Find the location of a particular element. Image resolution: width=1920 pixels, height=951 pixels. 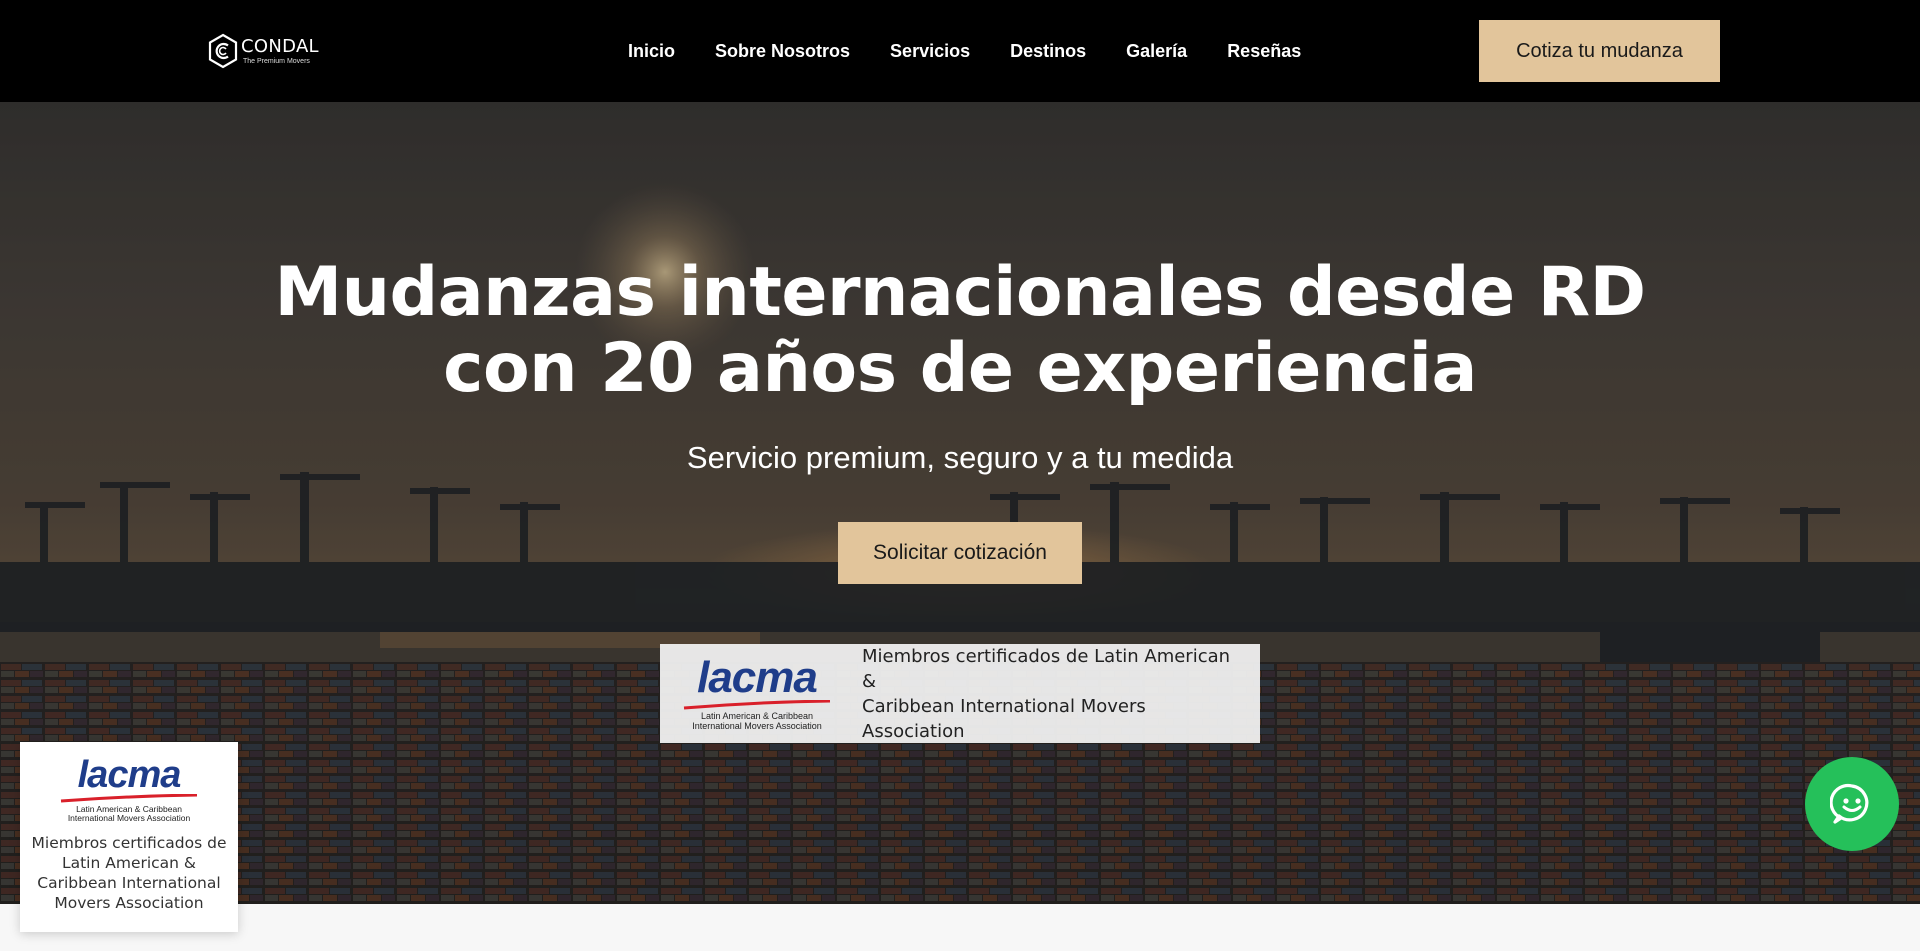

site-logo: CONDAL The Premium Movers is located at coordinates (263, 51).